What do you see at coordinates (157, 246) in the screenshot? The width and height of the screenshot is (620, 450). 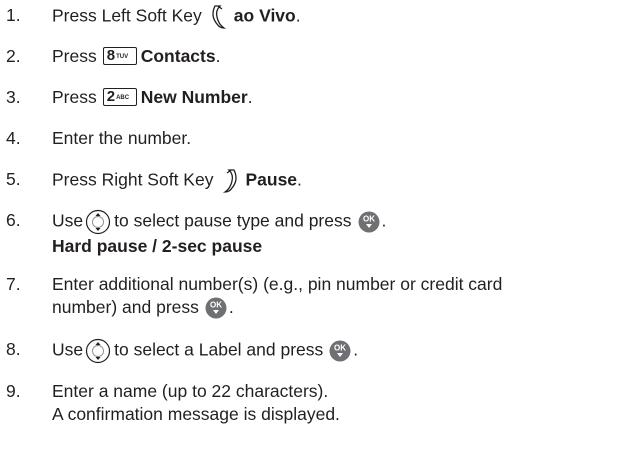 I see `pause-options: Hard pause / 2-sec pause` at bounding box center [157, 246].